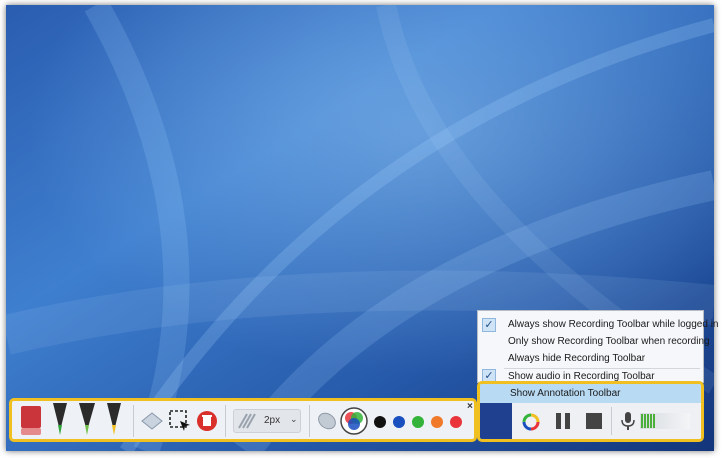  What do you see at coordinates (496, 421) in the screenshot?
I see `recording-preview` at bounding box center [496, 421].